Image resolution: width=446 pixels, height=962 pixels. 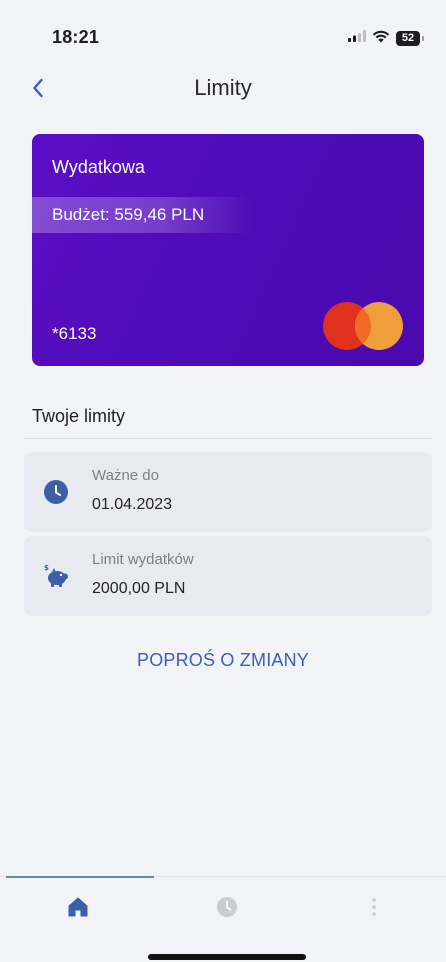 I want to click on tab-home, so click(x=78, y=907).